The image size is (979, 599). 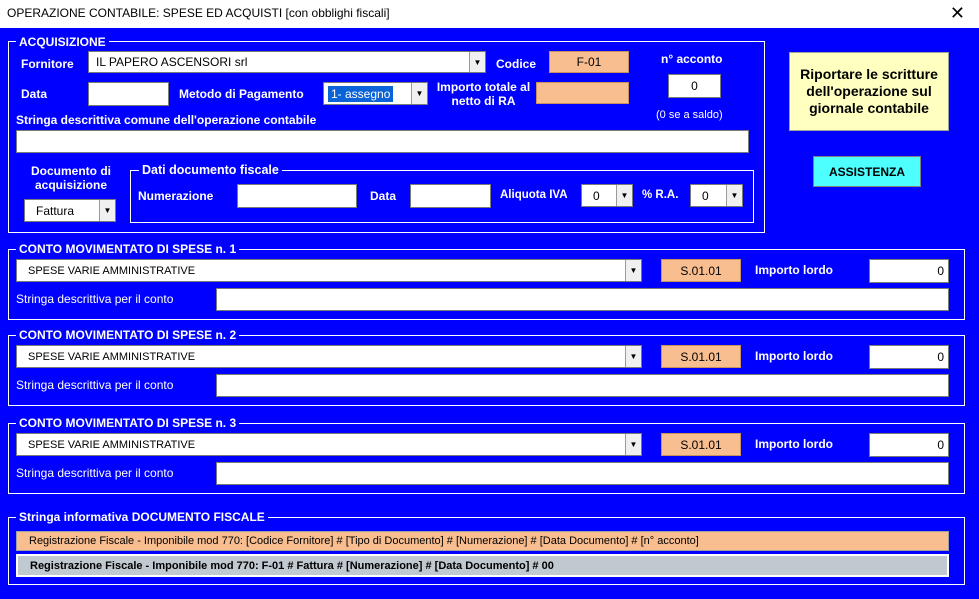 I want to click on conto-2-select: SPESE VARIE AMMINISTRATIVE ▼, so click(x=329, y=356).